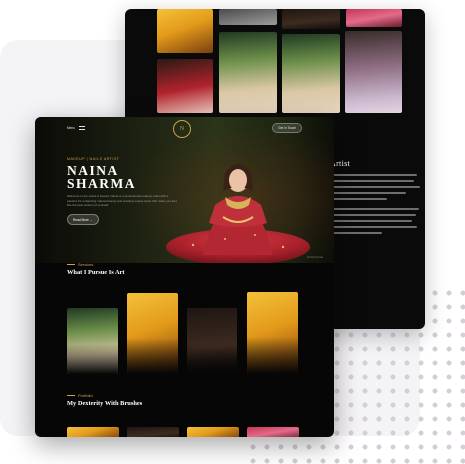 The image size is (465, 464). Describe the element at coordinates (92, 341) in the screenshot. I see `service-card-bridal` at that location.